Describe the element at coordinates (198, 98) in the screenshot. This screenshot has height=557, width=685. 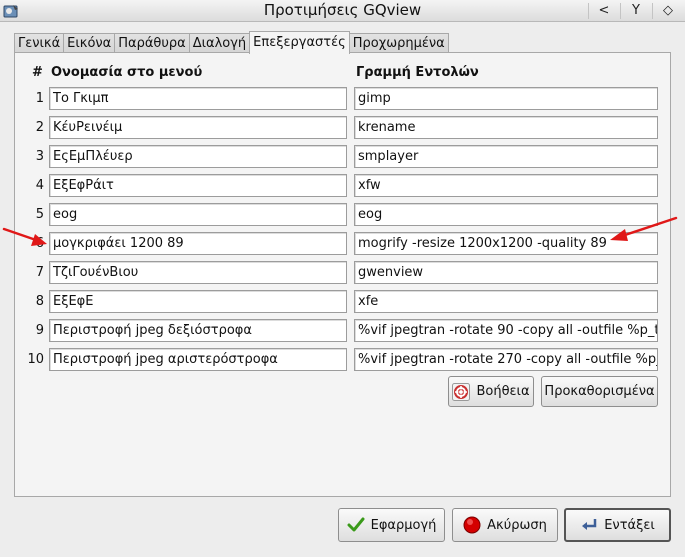
I see `menu-name-field: Το Γκιμπ` at that location.